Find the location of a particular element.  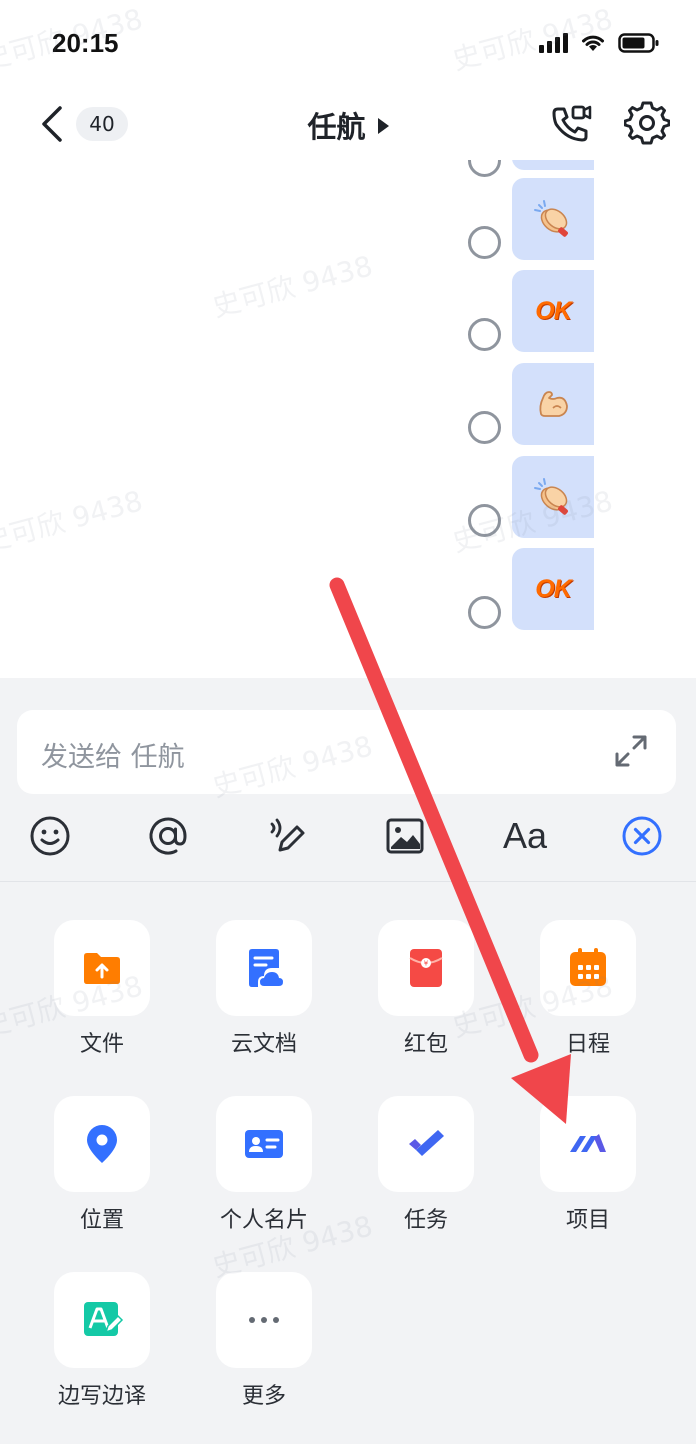

action-label: 位置 is located at coordinates (101, 1220).